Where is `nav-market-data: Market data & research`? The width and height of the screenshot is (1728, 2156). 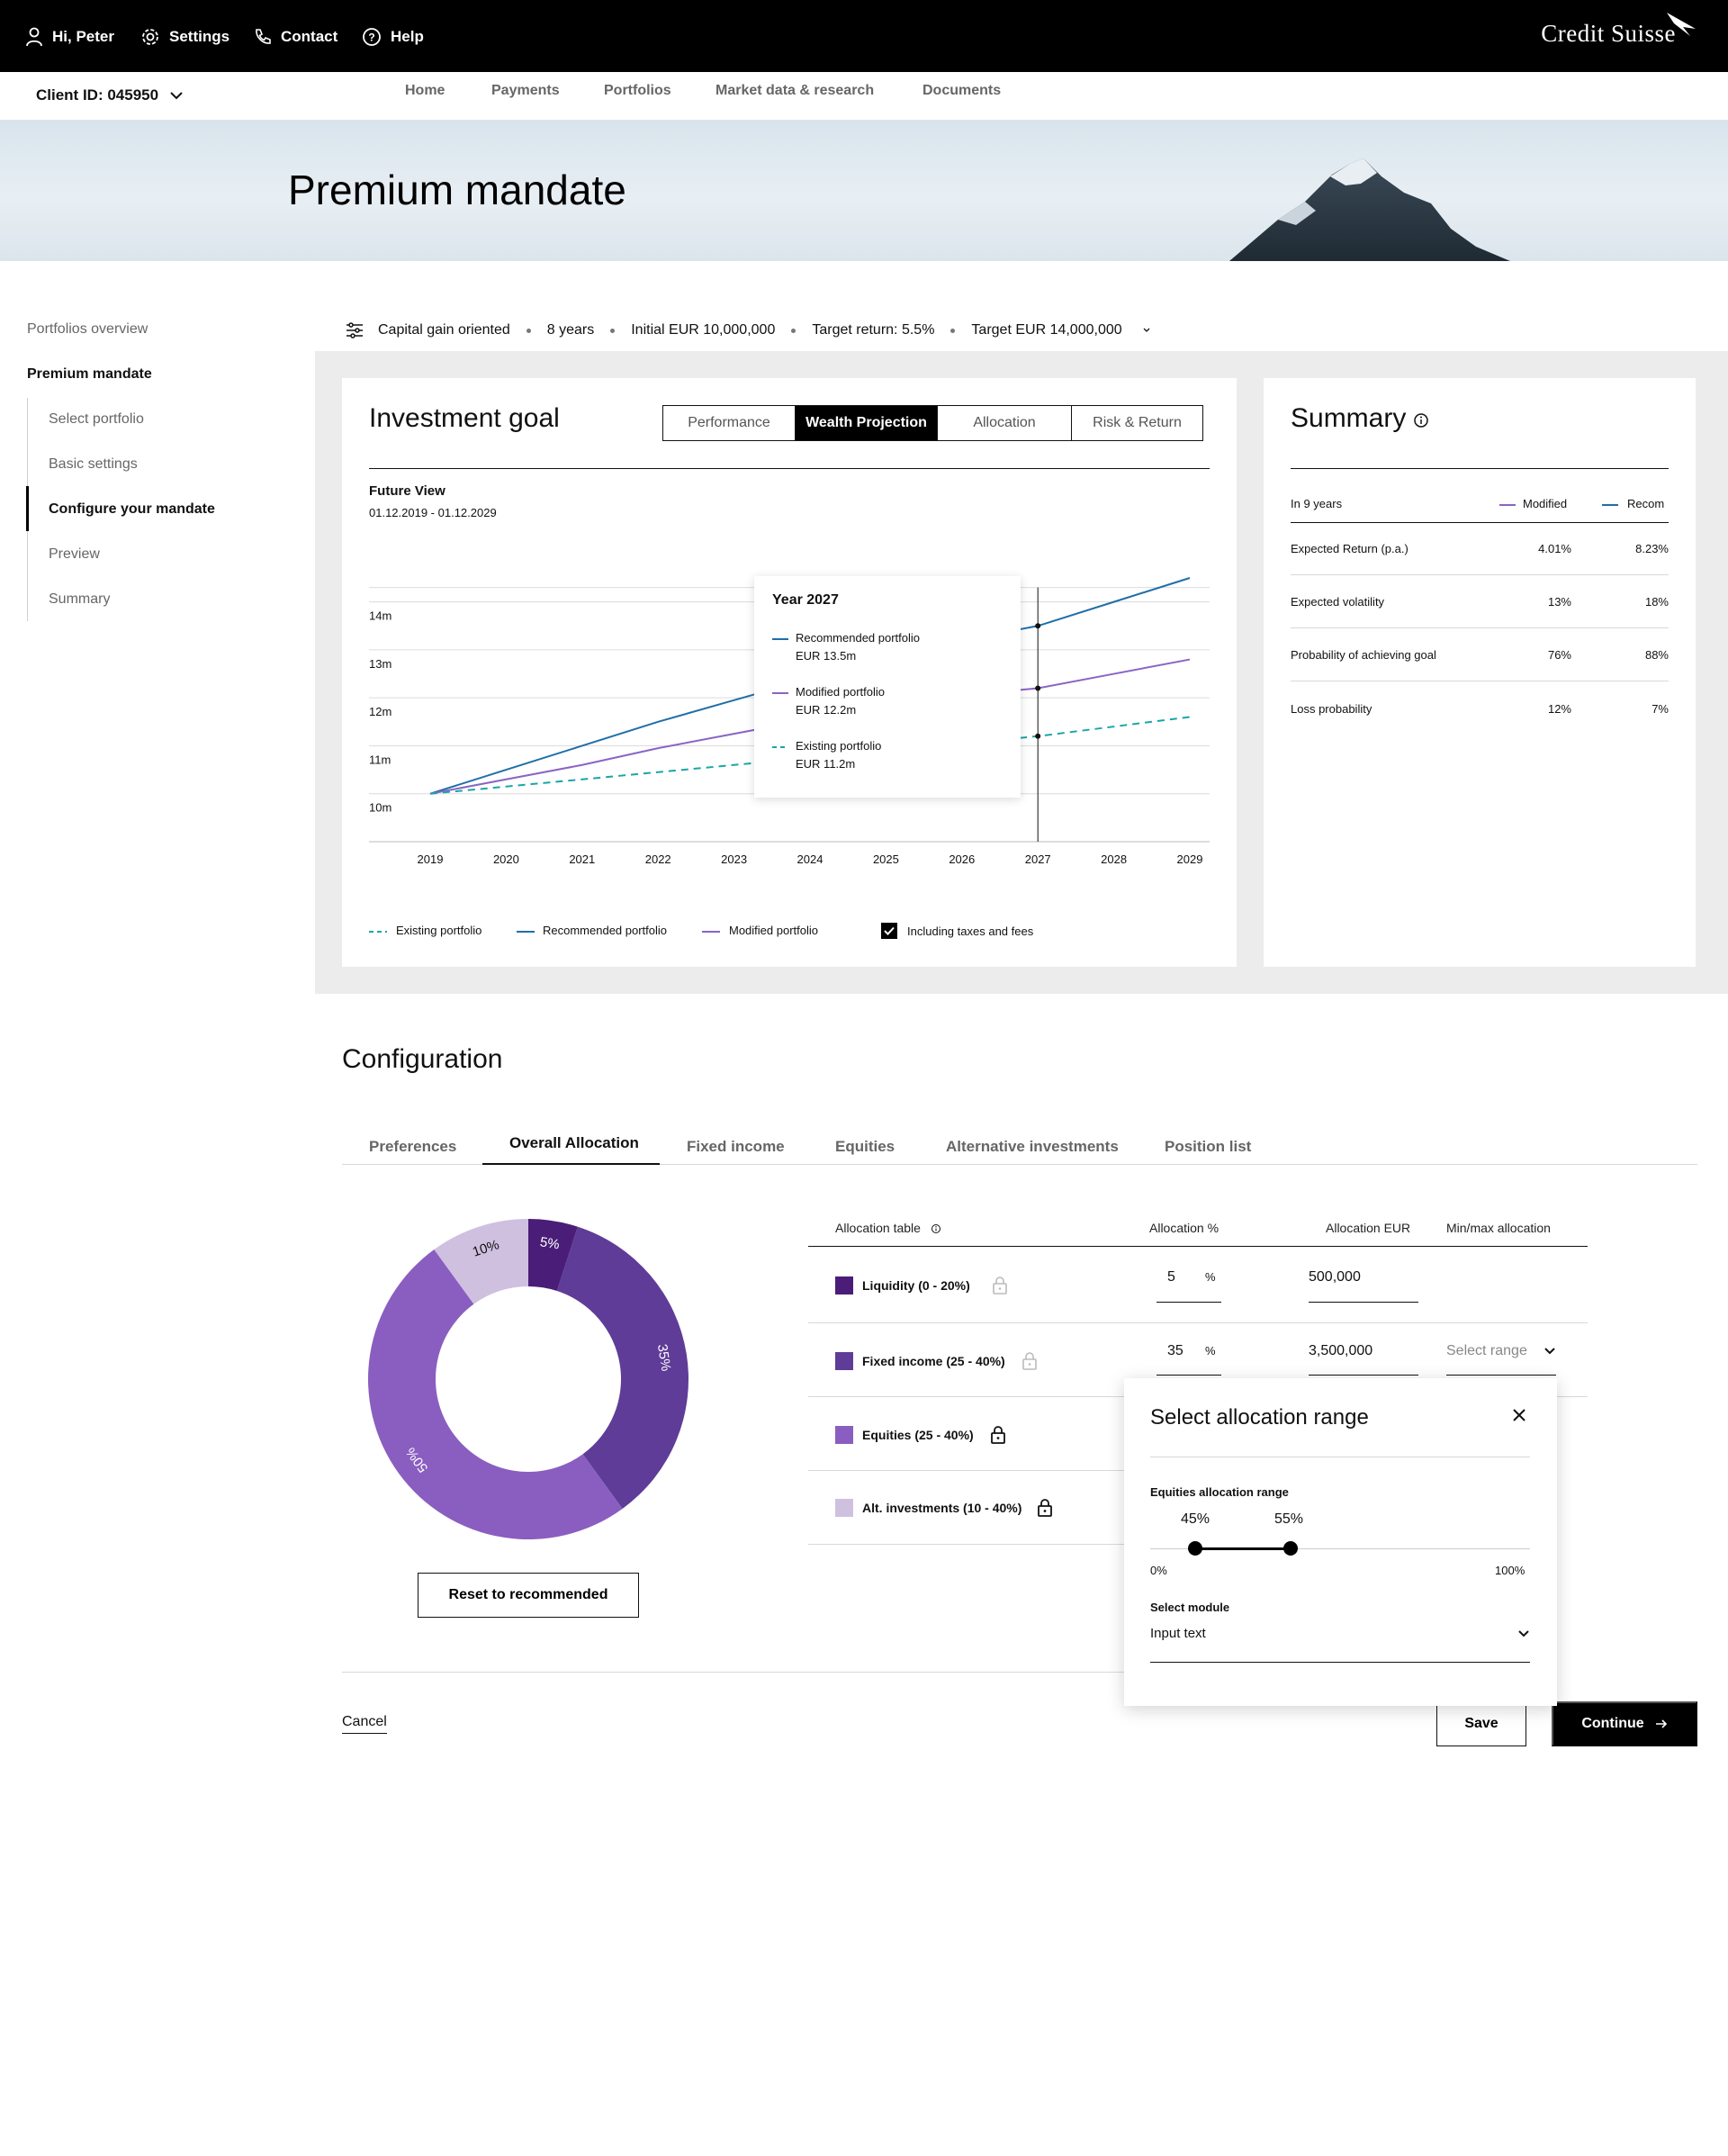 nav-market-data: Market data & research is located at coordinates (795, 91).